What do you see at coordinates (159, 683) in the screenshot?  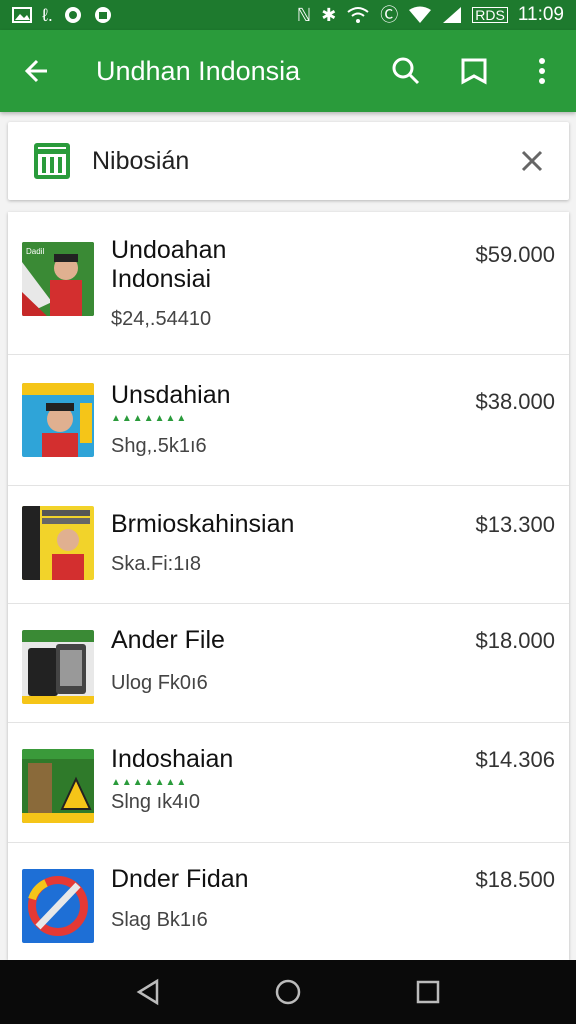 I see `item-subtitle: Ulog Fk0ı6` at bounding box center [159, 683].